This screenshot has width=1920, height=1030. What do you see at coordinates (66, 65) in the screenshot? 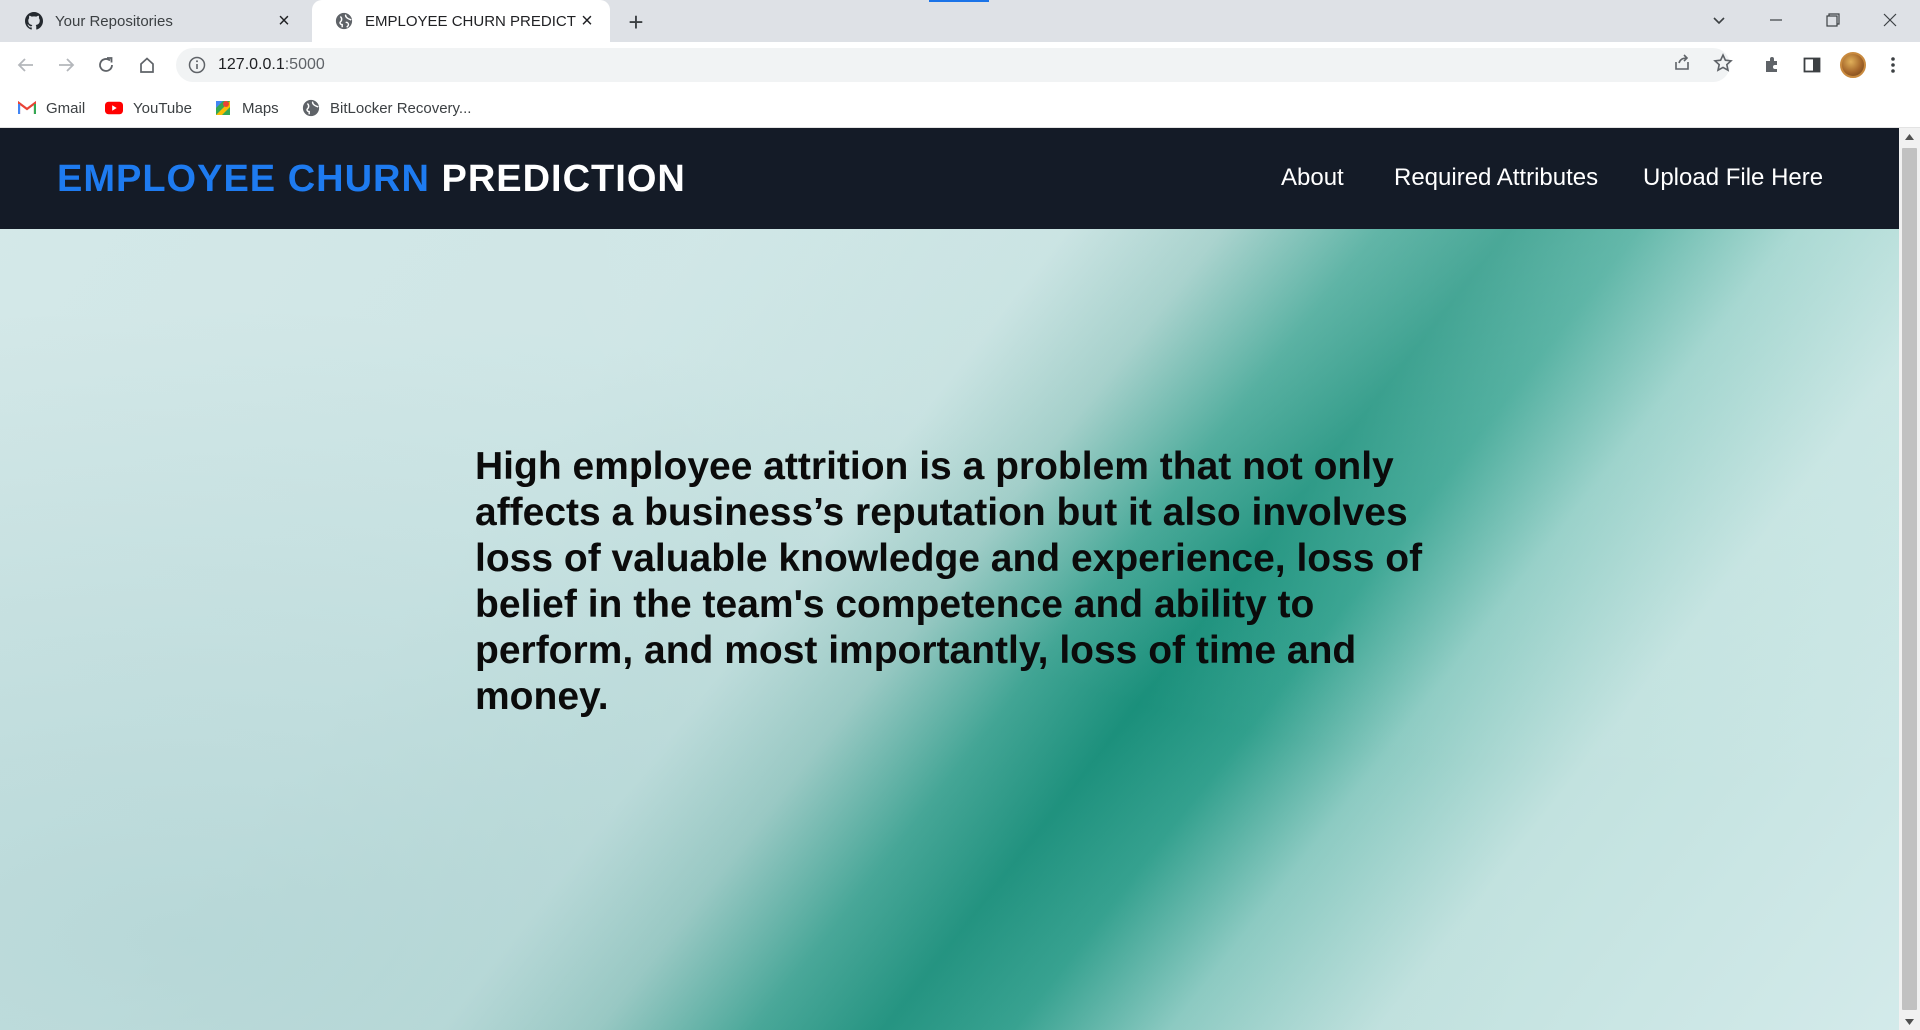
I see `forward-icon` at bounding box center [66, 65].